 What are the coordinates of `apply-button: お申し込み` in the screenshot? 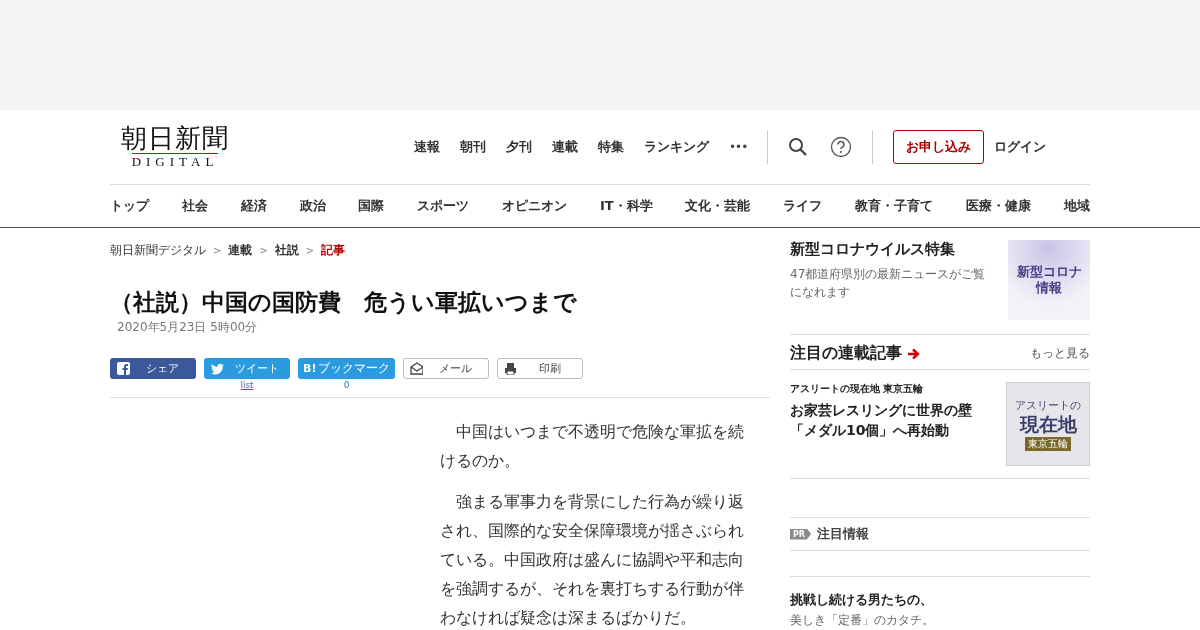 It's located at (939, 147).